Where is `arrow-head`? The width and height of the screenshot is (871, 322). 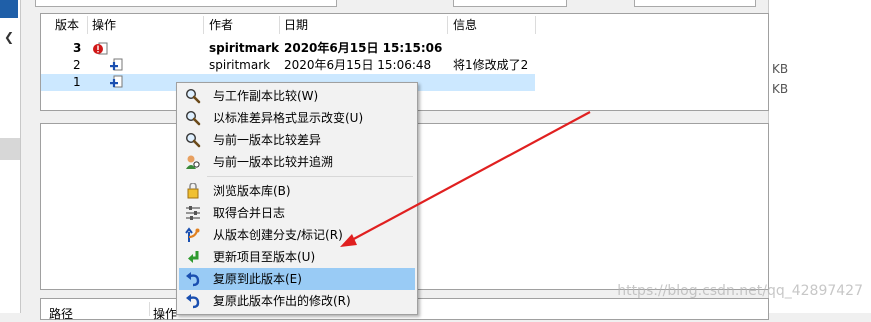
arrow-head is located at coordinates (348, 240).